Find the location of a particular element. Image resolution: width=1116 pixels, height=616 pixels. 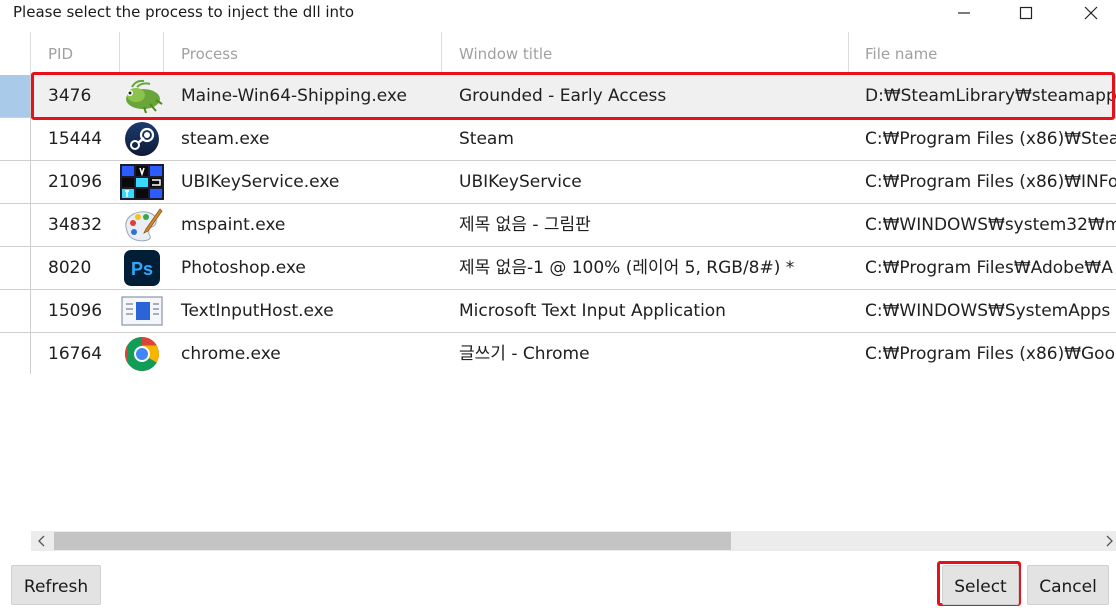

window-title-cell: Microsoft Text Input Application is located at coordinates (592, 311).